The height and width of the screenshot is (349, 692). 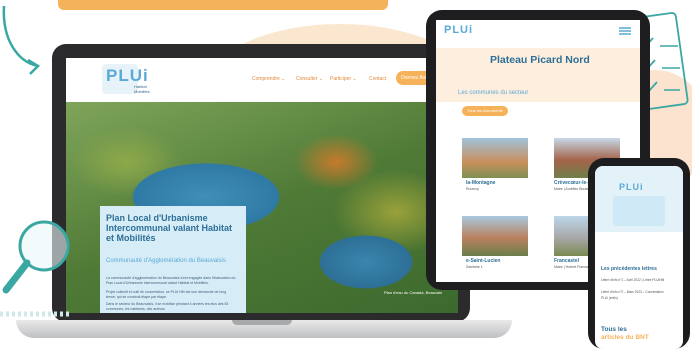 I want to click on town-name: la-Montagne, so click(x=480, y=183).